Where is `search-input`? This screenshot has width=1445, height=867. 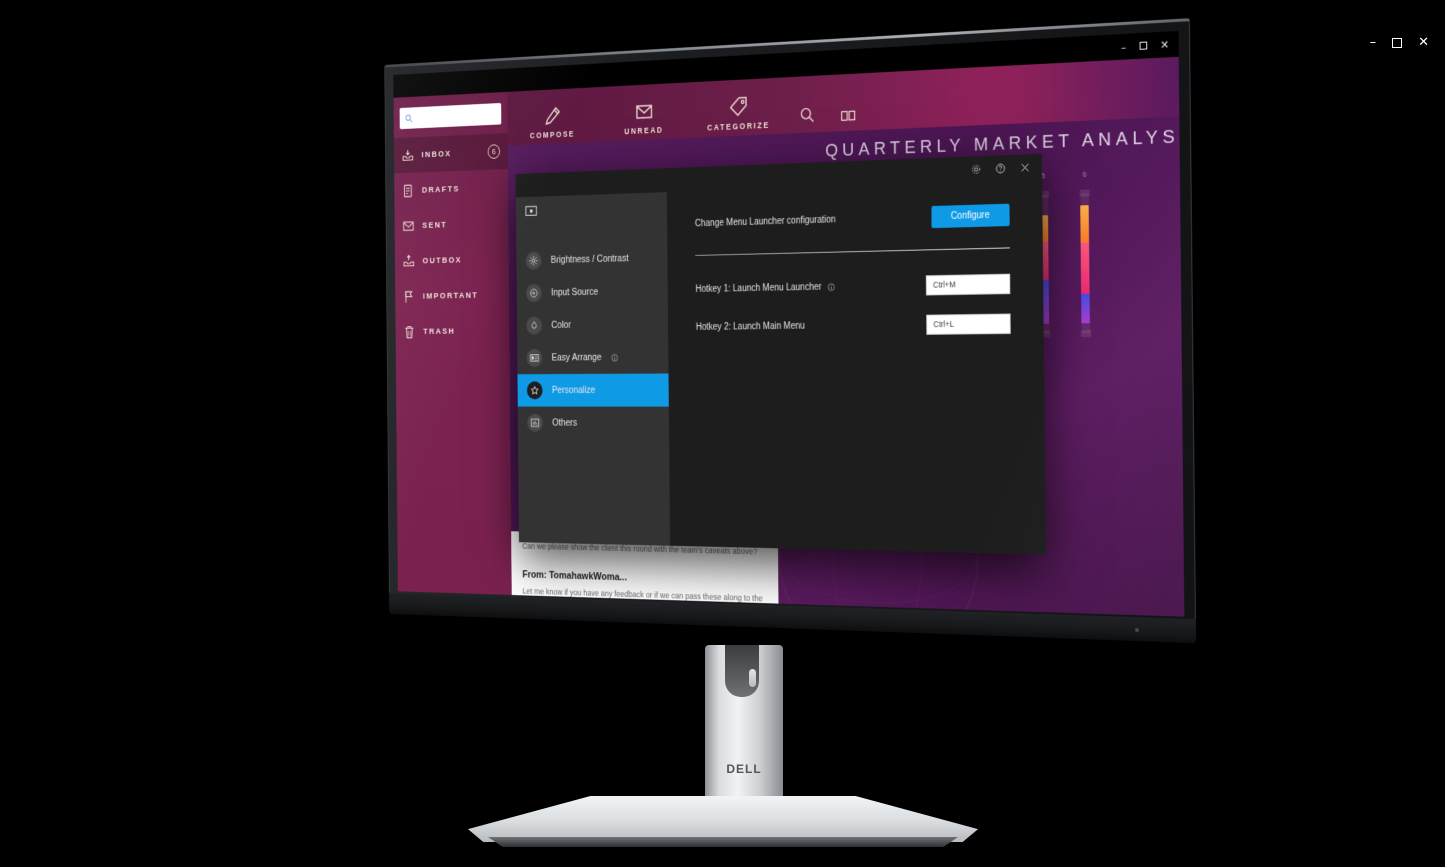
search-input is located at coordinates (450, 116).